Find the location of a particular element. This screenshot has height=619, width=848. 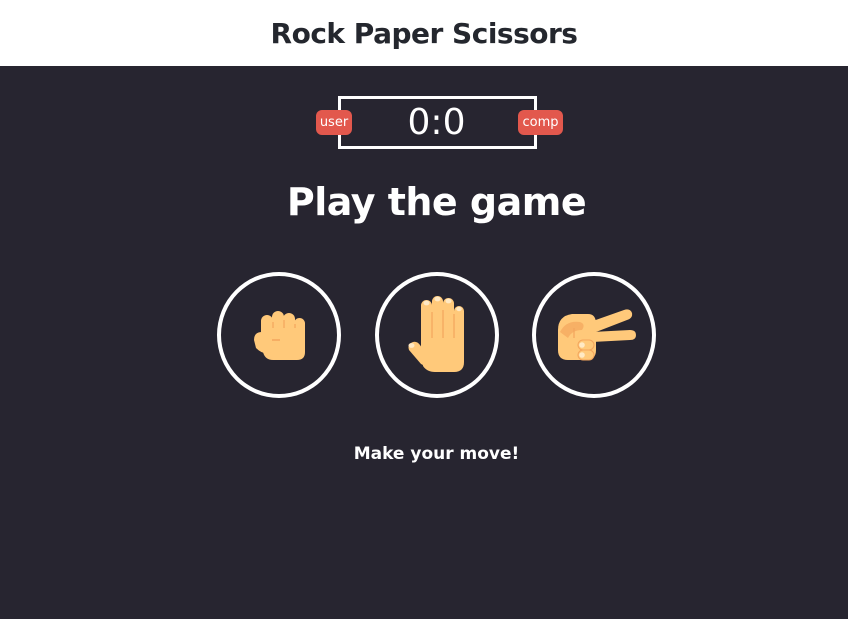

app-title: Rock Paper Scissors is located at coordinates (424, 33).